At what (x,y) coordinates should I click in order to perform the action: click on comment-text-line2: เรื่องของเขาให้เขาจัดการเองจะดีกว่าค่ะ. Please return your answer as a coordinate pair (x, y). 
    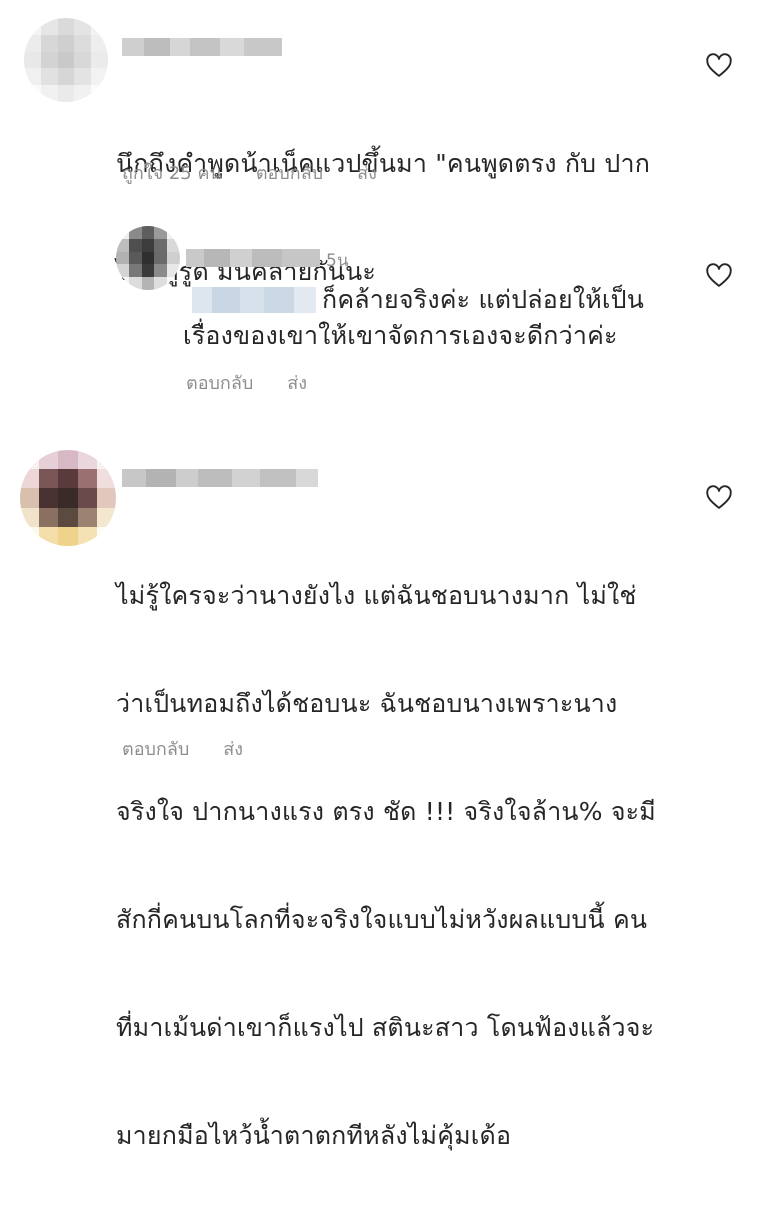
    Looking at the image, I should click on (400, 335).